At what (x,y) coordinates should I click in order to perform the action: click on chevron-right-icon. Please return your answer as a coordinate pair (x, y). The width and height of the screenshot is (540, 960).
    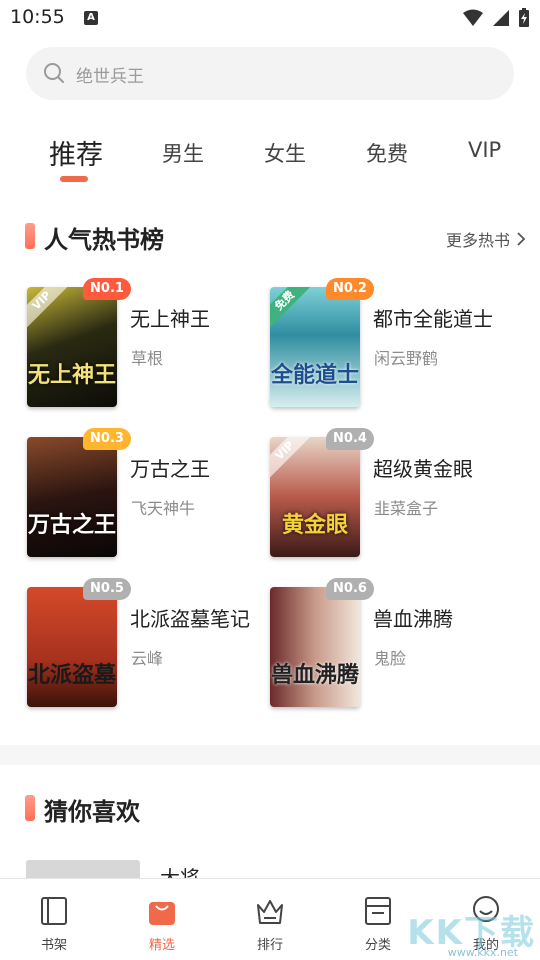
    Looking at the image, I should click on (521, 239).